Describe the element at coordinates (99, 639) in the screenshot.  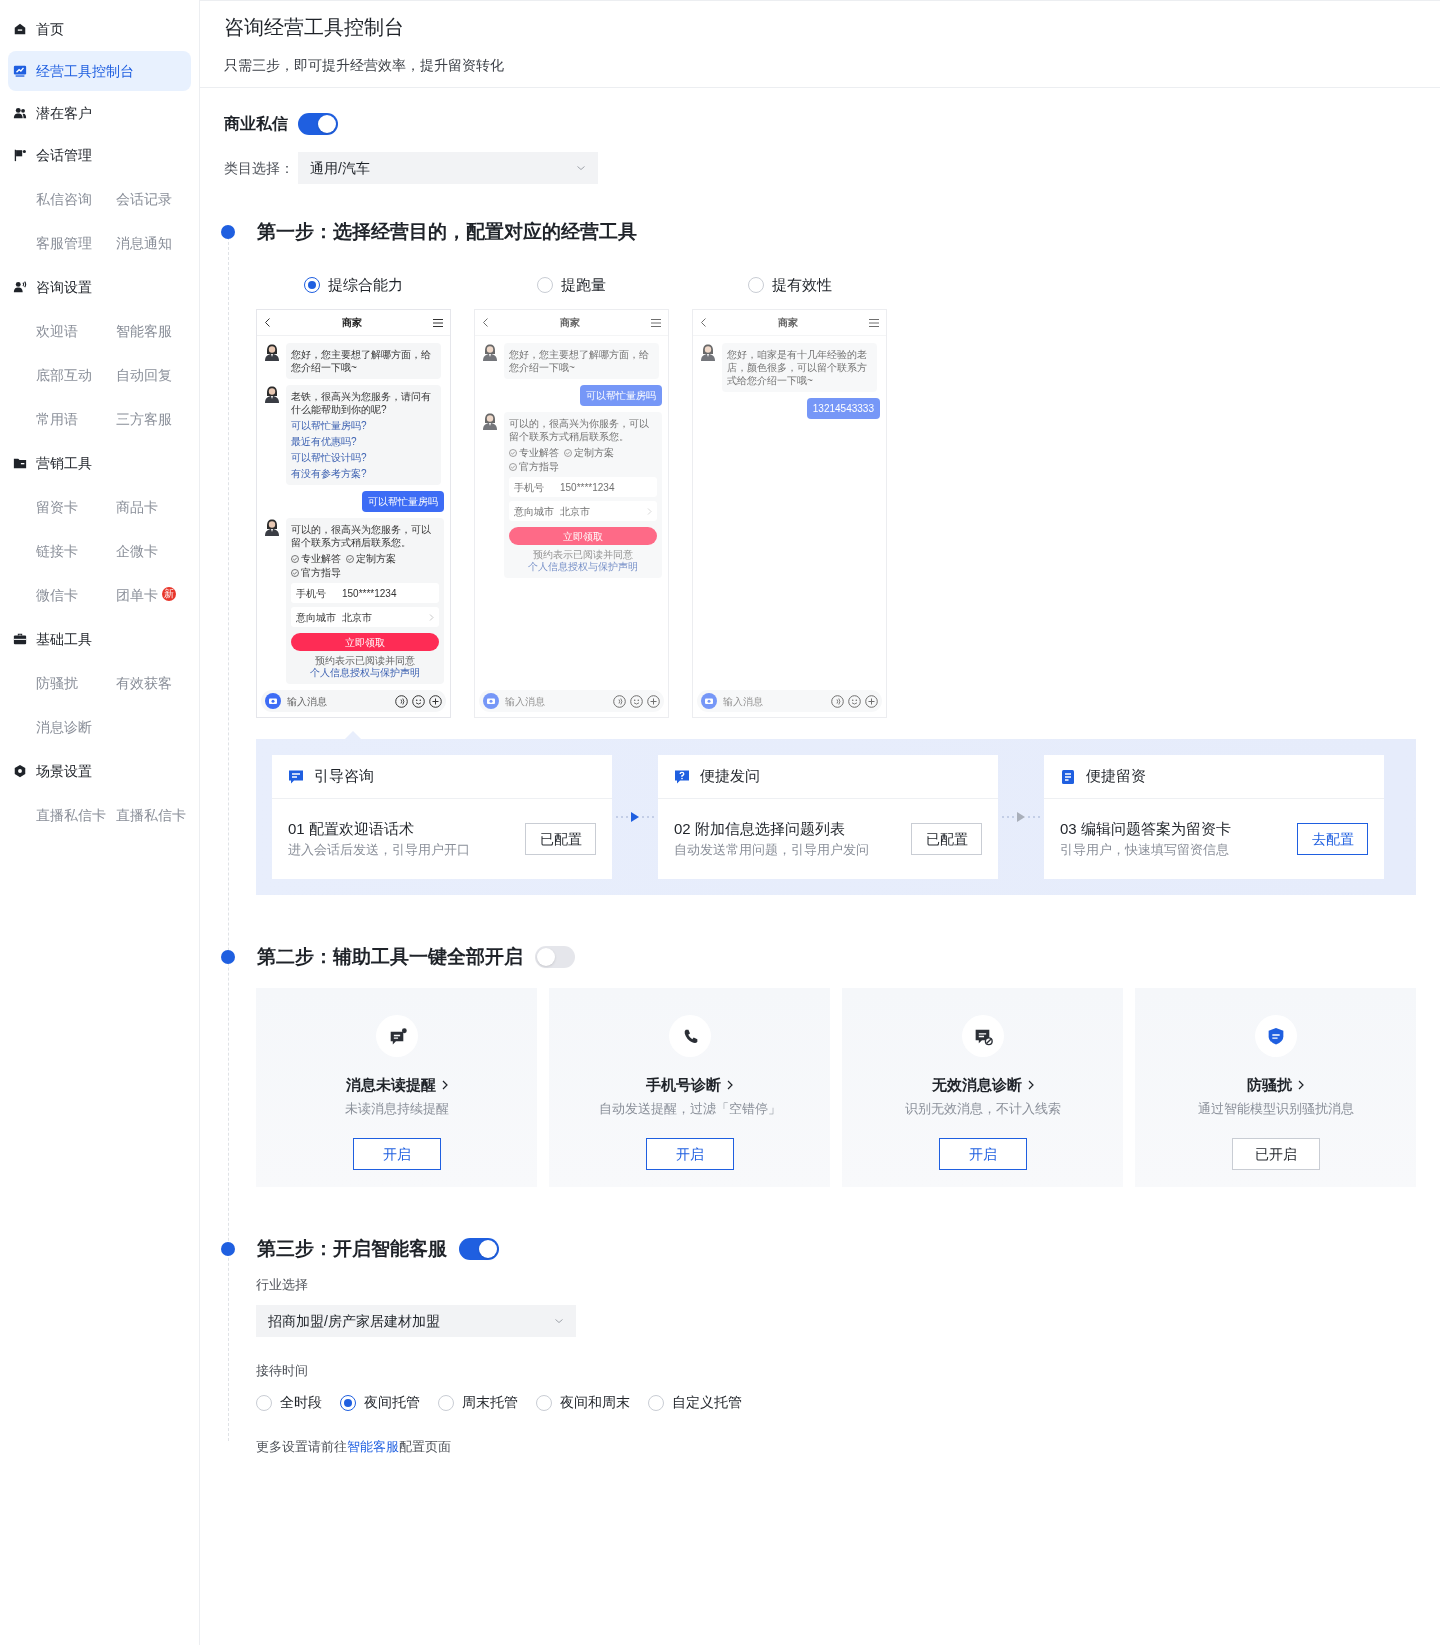
I see `sidebar-item: 基础工具` at that location.